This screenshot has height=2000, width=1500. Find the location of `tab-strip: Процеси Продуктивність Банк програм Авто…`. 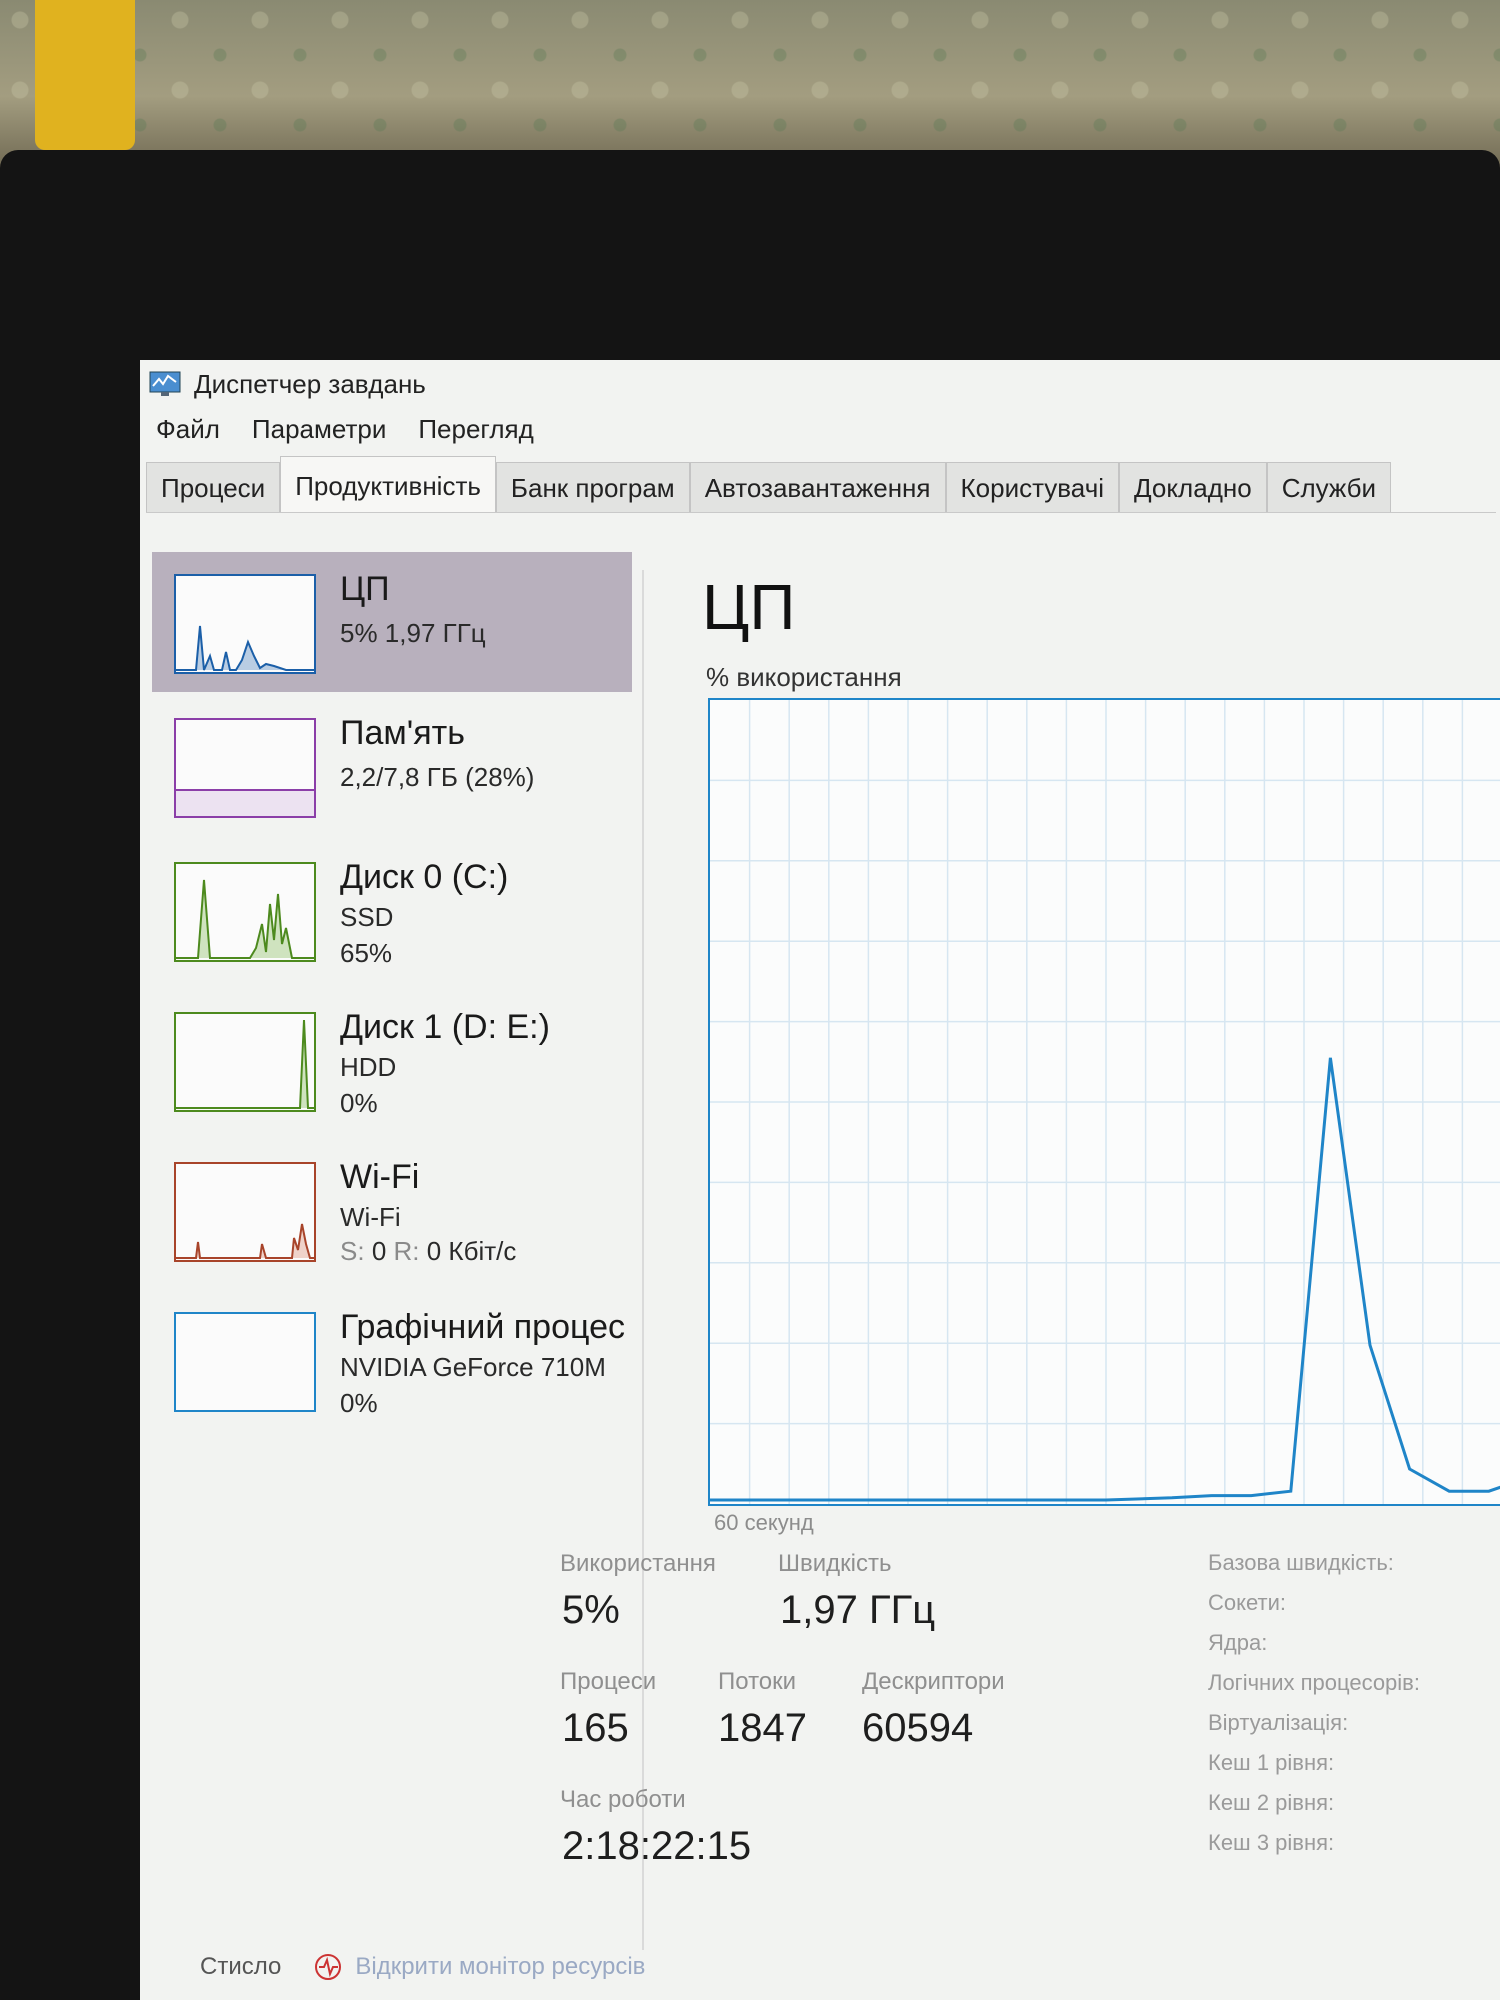

tab-strip: Процеси Продуктивність Банк програм Авто… is located at coordinates (821, 484).